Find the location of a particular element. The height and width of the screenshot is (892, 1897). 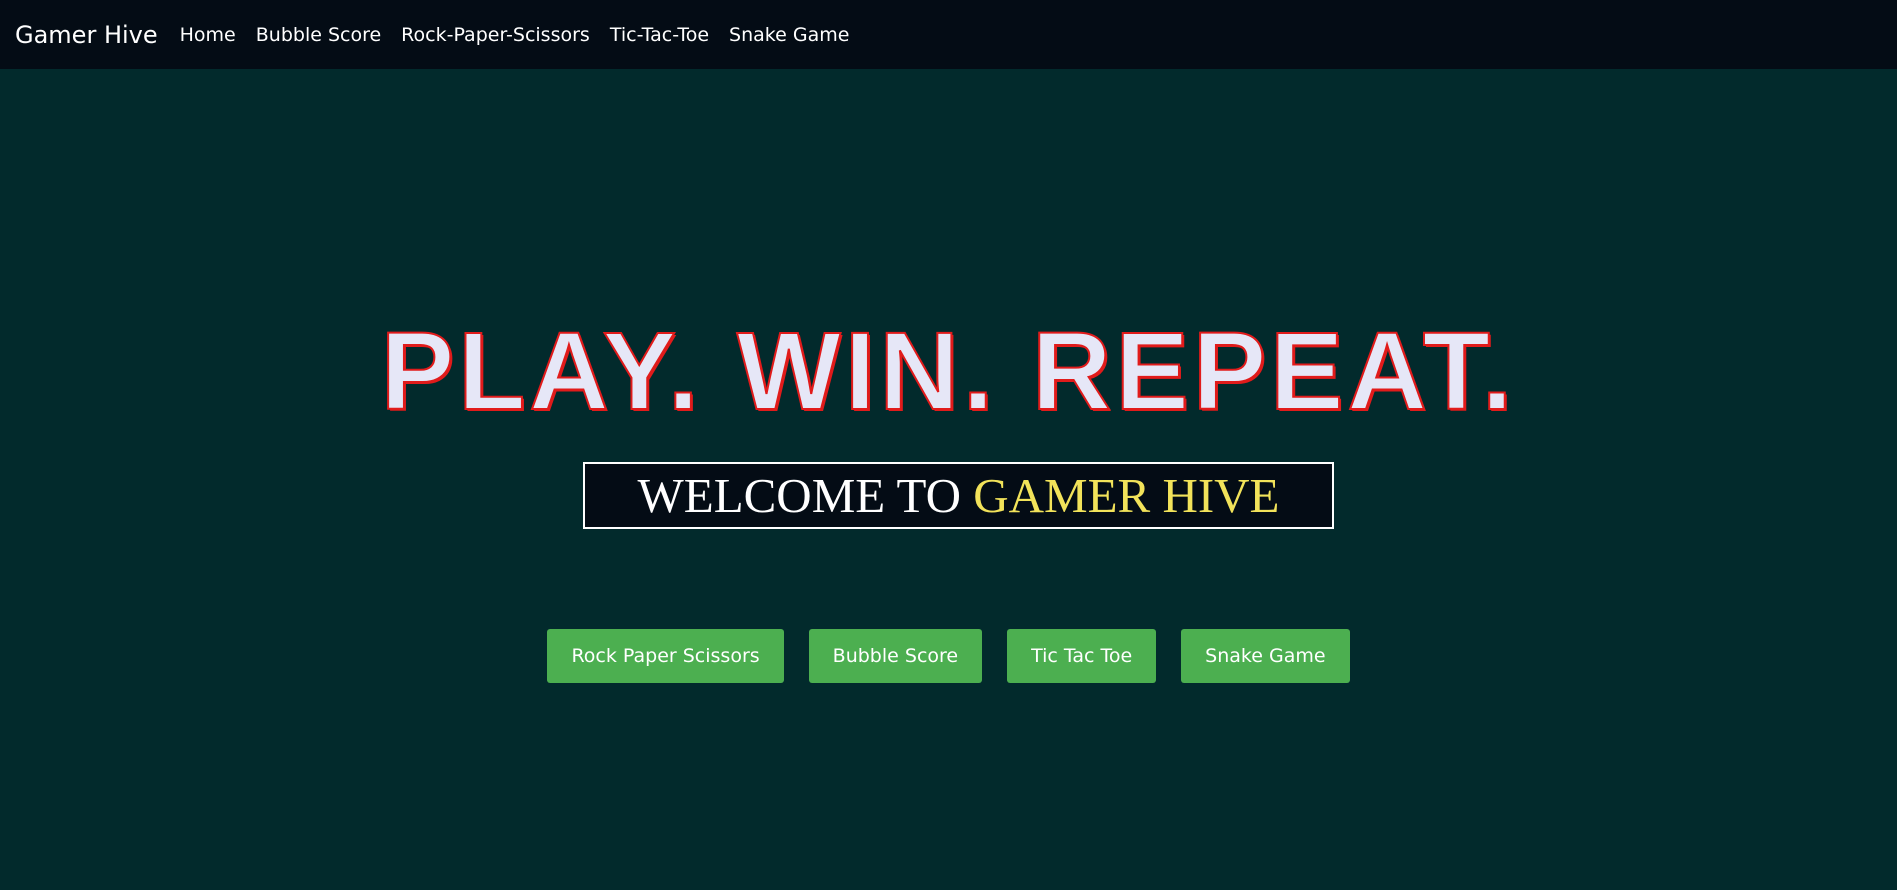

welcome-prefix: WELCOME TO is located at coordinates (805, 495).